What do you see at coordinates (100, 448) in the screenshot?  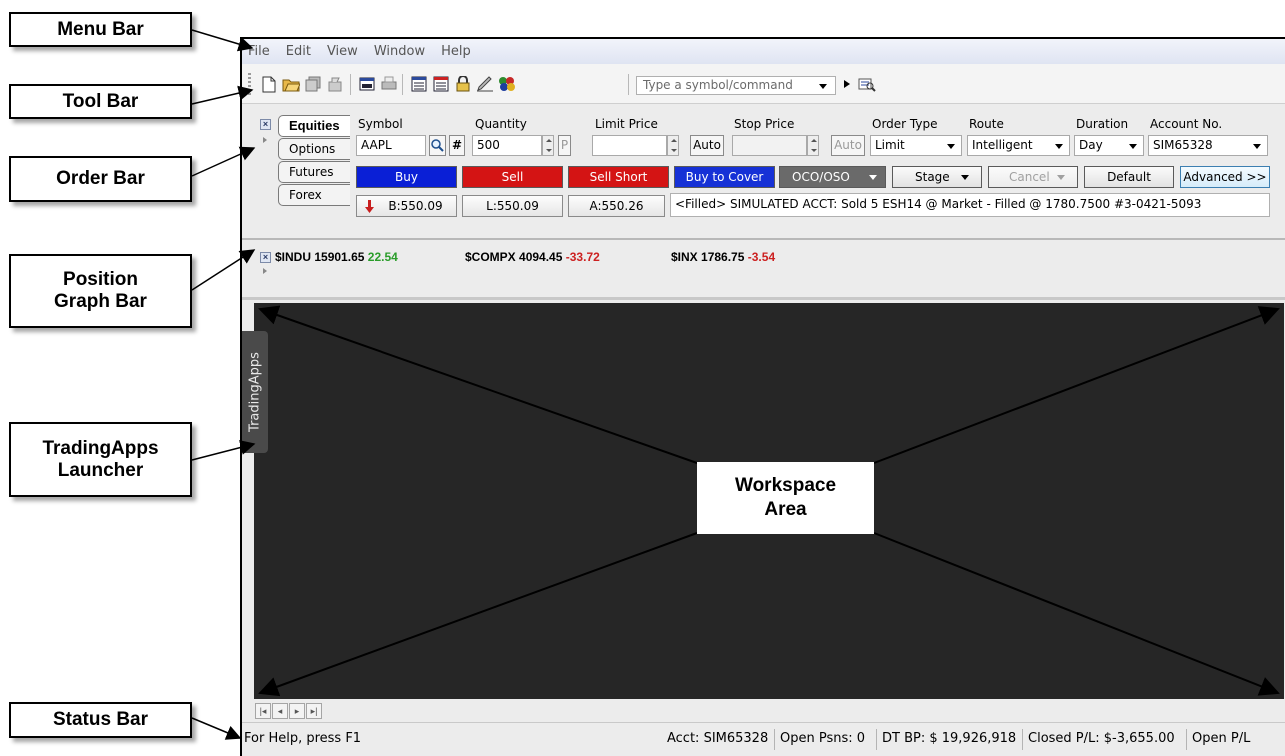 I see `callout-text: TradingApps` at bounding box center [100, 448].